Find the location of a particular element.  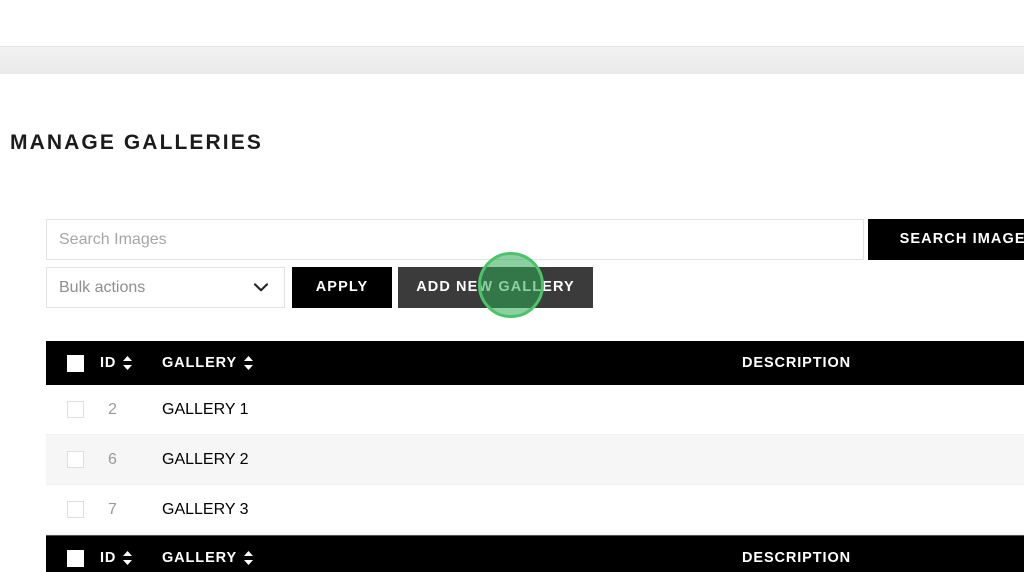

header-description-cell: DESCRIPTION is located at coordinates (883, 363).